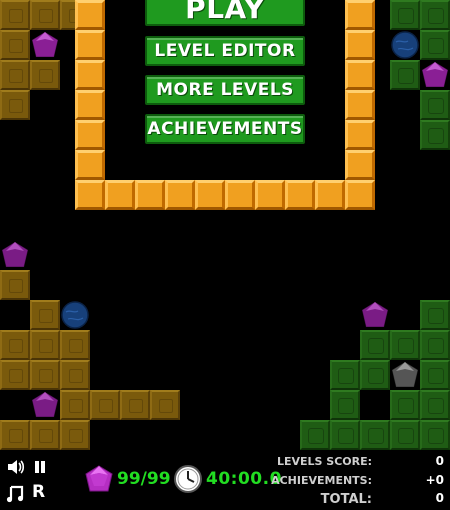  I want to click on level-editor-button: LEVEL EDITOR, so click(225, 51).